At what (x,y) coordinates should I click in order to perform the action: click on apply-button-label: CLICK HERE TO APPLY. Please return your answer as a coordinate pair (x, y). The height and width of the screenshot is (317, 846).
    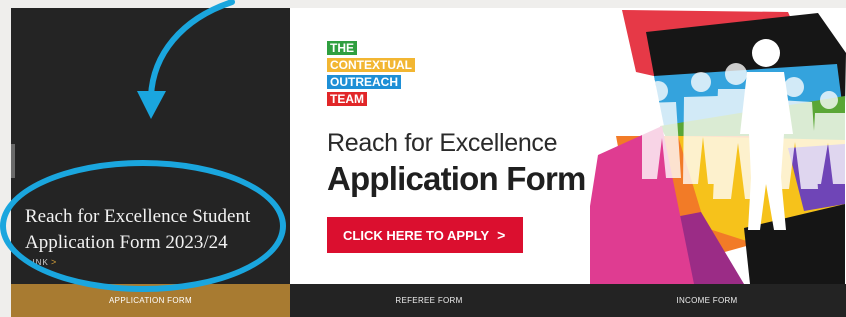
    Looking at the image, I should click on (416, 235).